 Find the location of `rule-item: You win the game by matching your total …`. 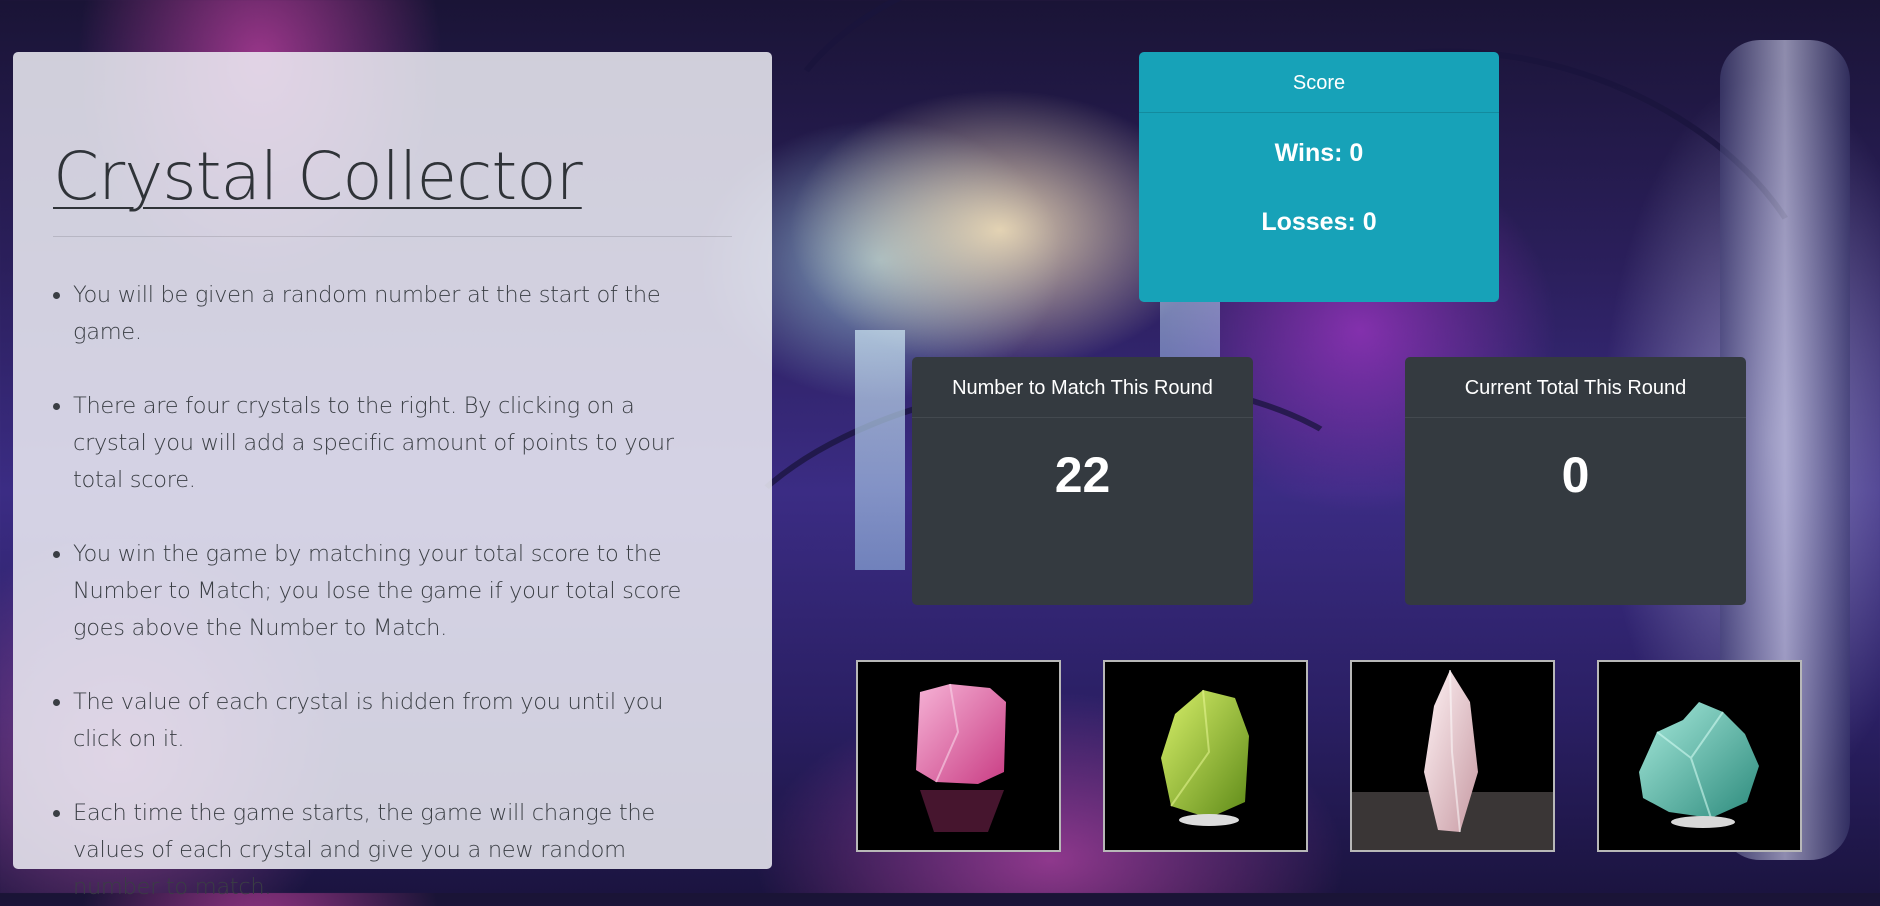

rule-item: You win the game by matching your total … is located at coordinates (393, 591).